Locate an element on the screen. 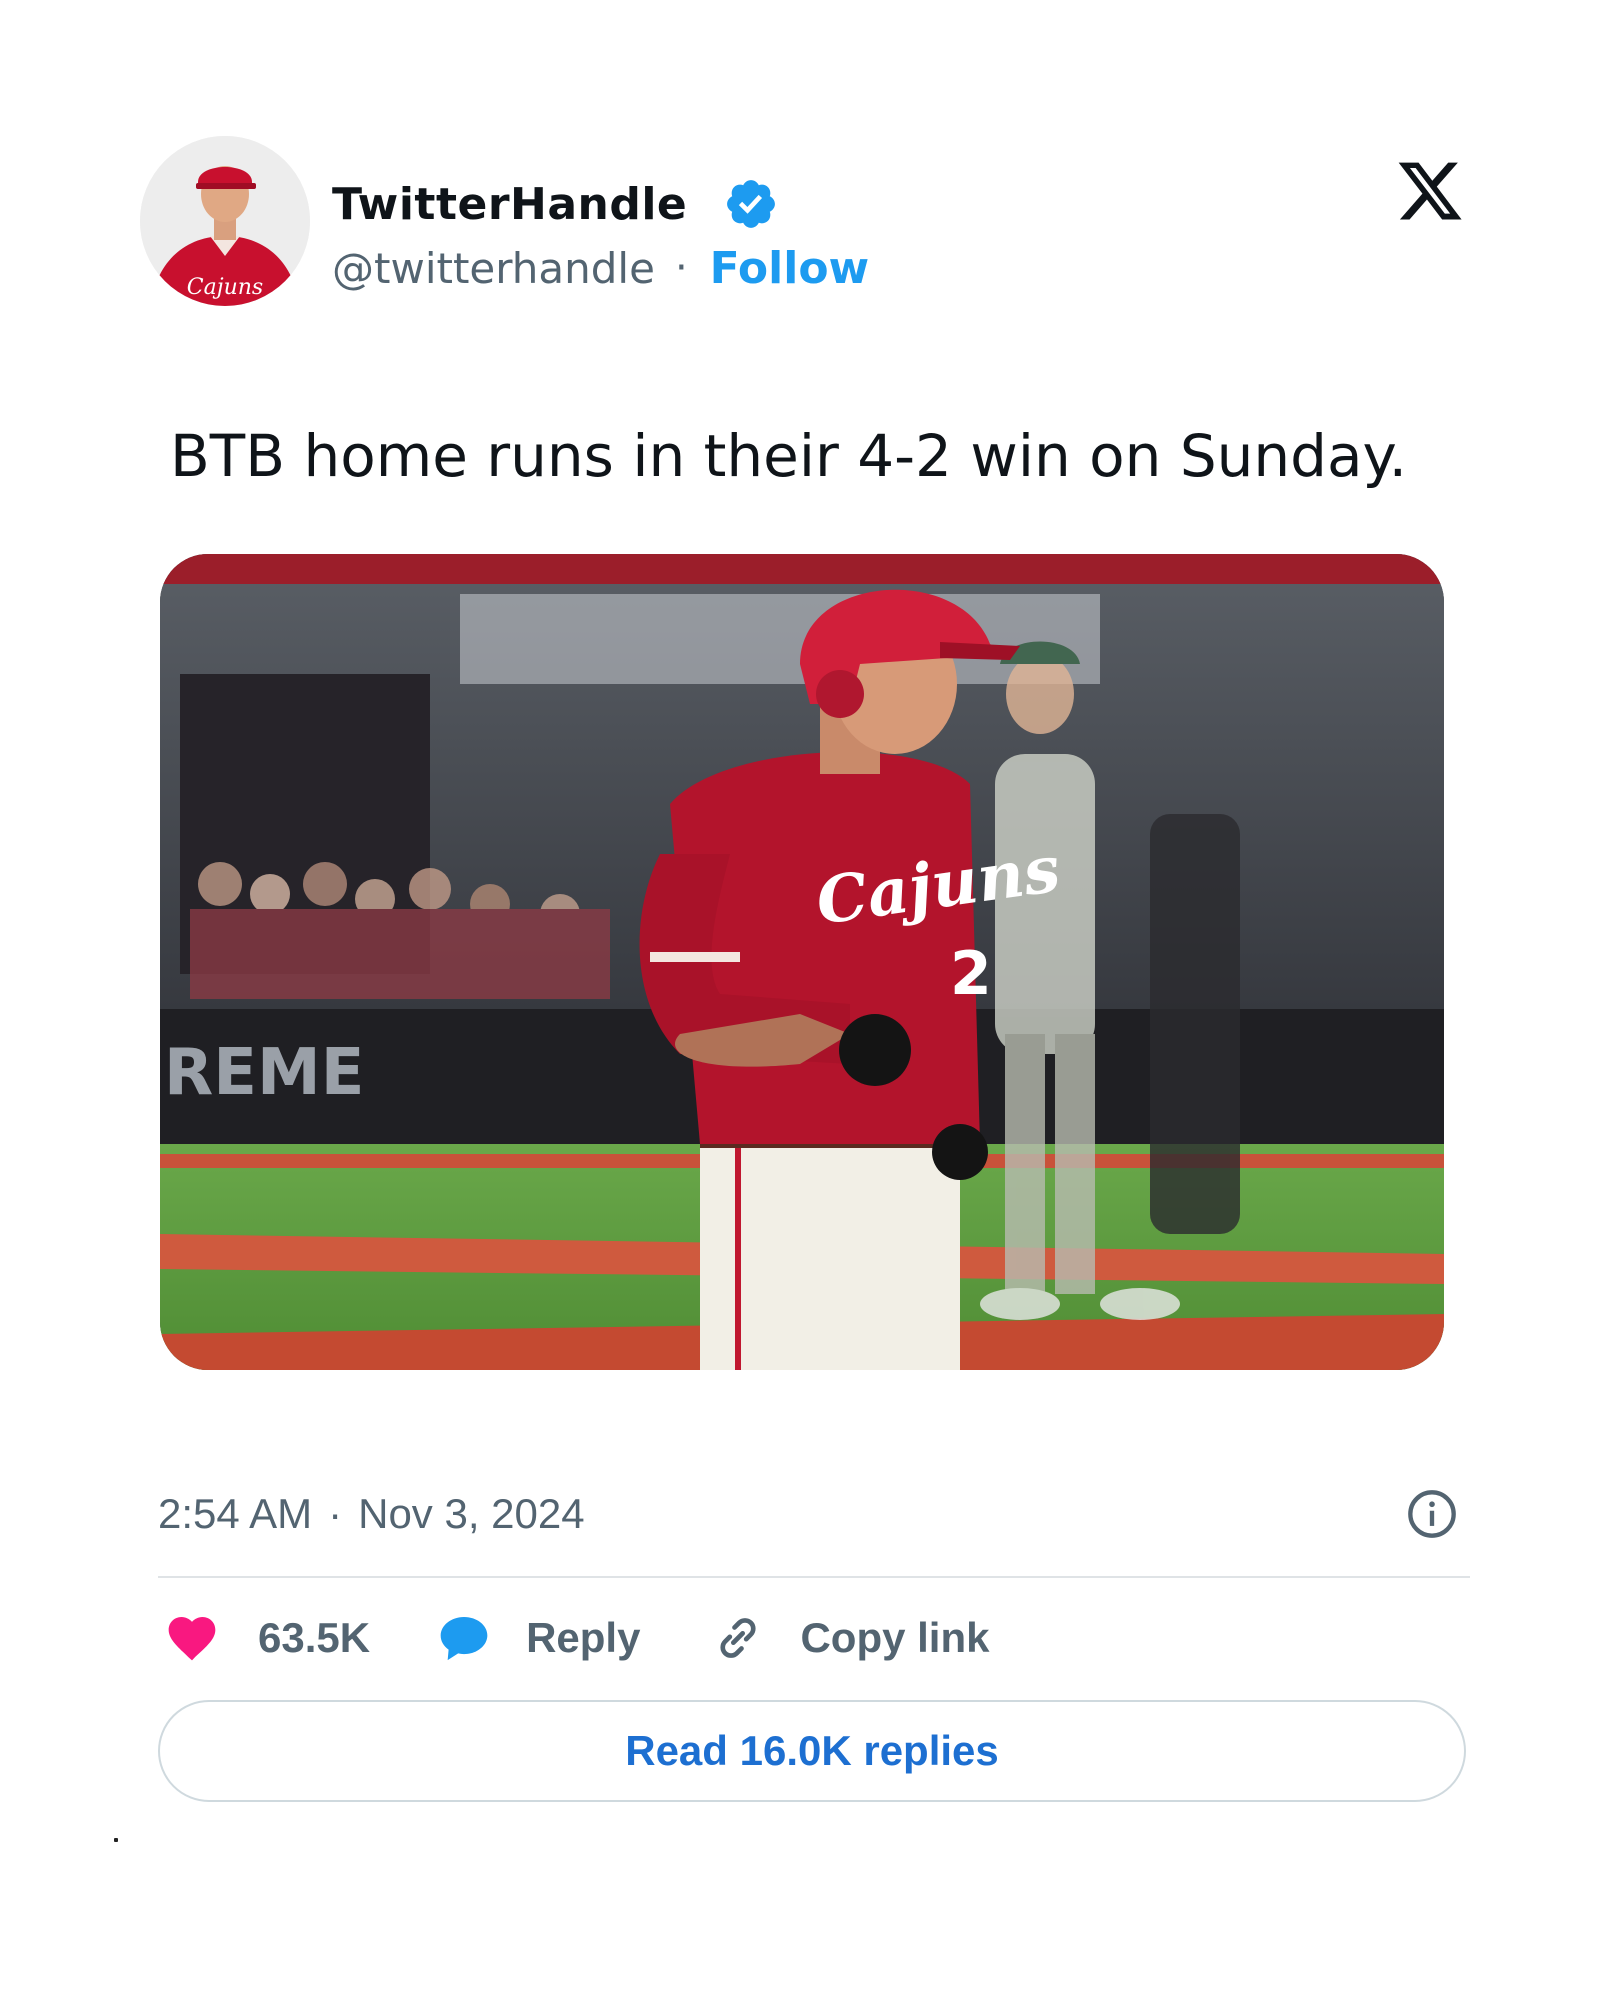  divider is located at coordinates (814, 1577).